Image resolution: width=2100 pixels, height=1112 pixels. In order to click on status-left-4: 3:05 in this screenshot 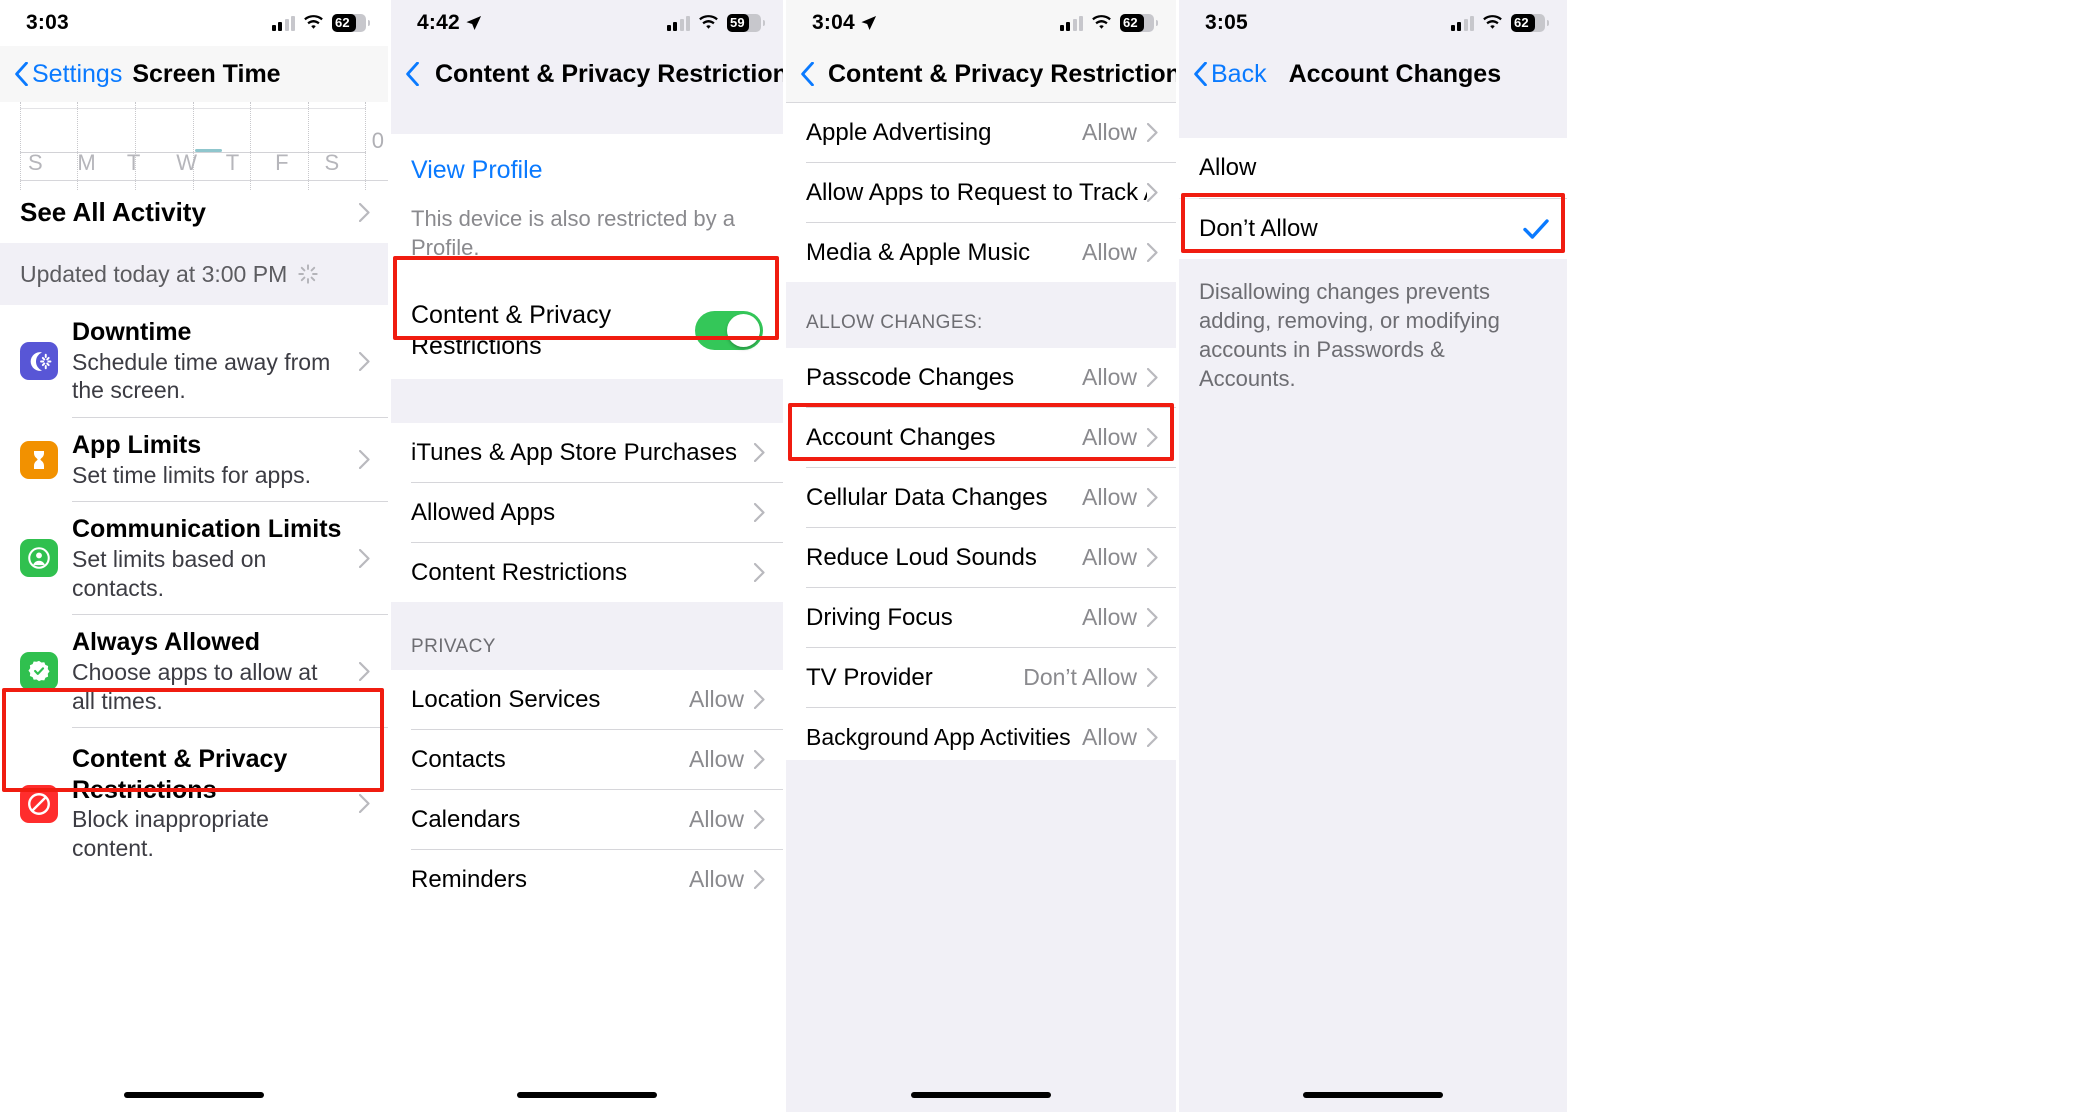, I will do `click(1226, 23)`.